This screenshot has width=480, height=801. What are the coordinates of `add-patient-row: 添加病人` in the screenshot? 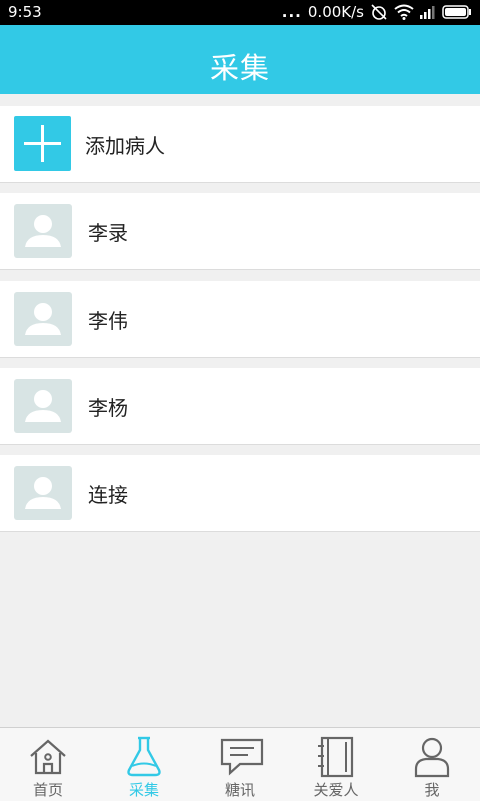 It's located at (240, 144).